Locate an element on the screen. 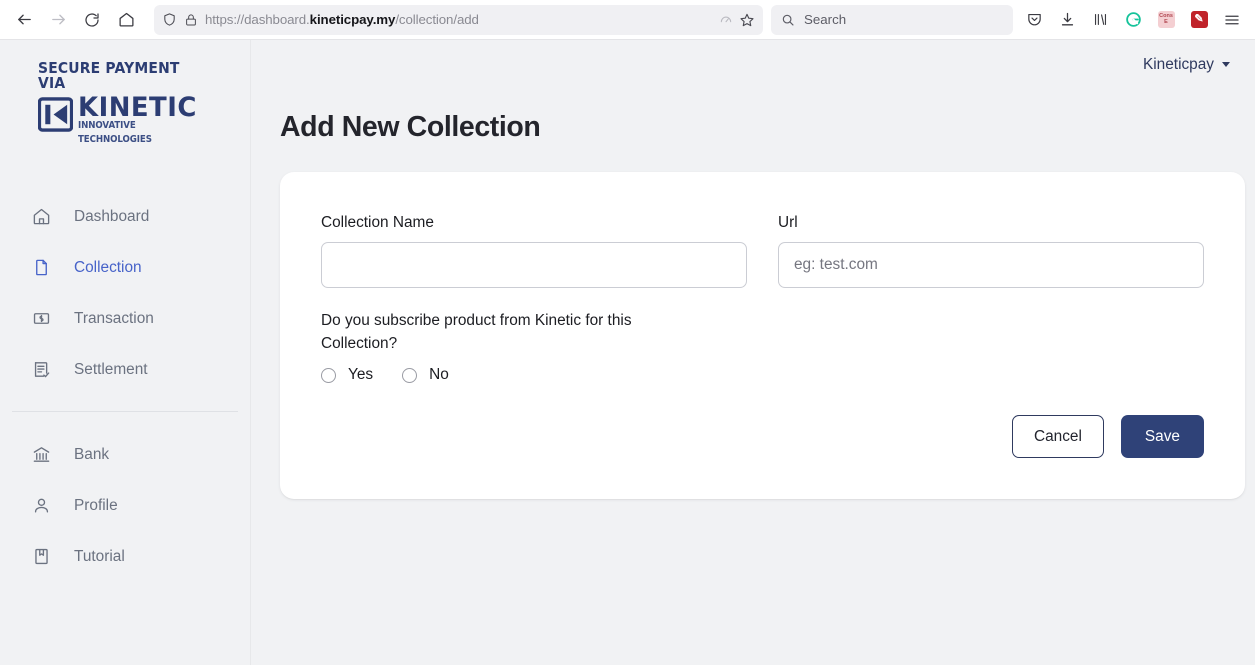 This screenshot has width=1255, height=665. search-icon is located at coordinates (788, 20).